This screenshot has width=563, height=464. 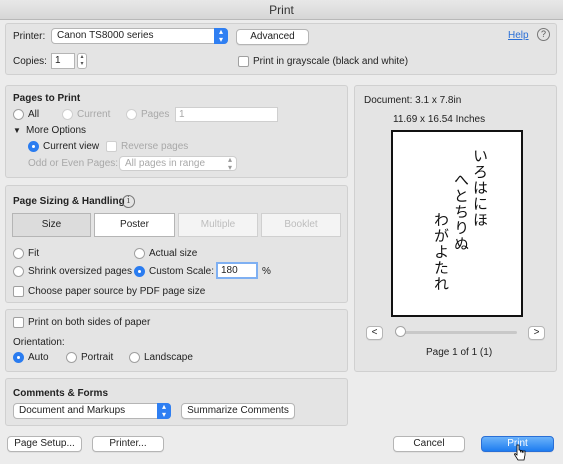 I want to click on window-title-bar: Print, so click(x=281, y=10).